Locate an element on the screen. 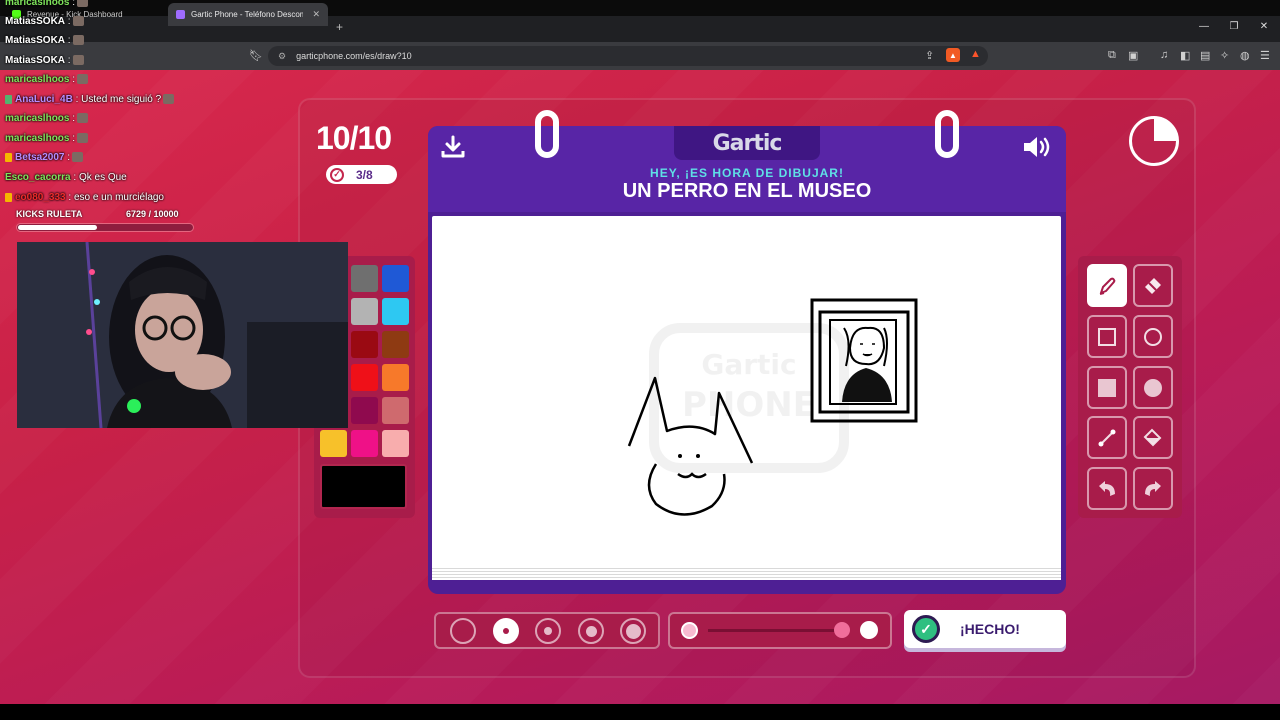 The width and height of the screenshot is (1280, 720). pencil-icon is located at coordinates (1107, 286).